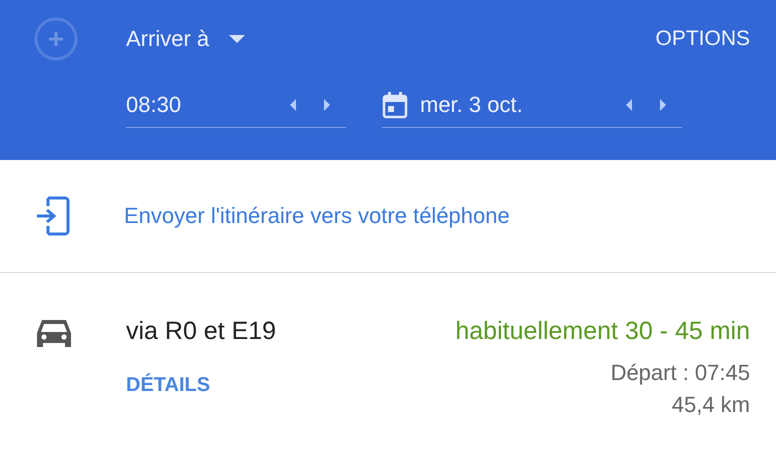 This screenshot has width=776, height=462. What do you see at coordinates (532, 105) in the screenshot?
I see `date-field: mer. 3 oct.` at bounding box center [532, 105].